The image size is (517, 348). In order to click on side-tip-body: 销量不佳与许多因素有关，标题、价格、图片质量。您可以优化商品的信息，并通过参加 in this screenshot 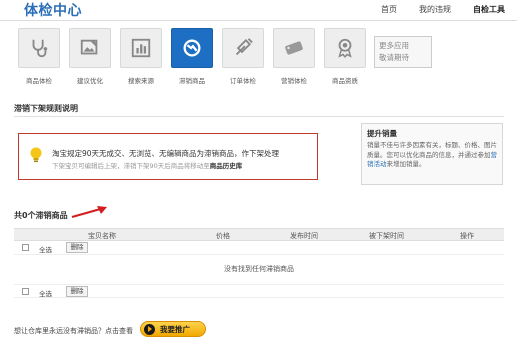, I will do `click(432, 150)`.